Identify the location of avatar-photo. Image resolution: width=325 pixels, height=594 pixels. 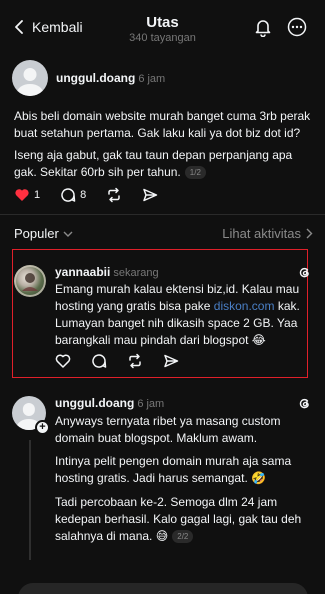
(30, 281).